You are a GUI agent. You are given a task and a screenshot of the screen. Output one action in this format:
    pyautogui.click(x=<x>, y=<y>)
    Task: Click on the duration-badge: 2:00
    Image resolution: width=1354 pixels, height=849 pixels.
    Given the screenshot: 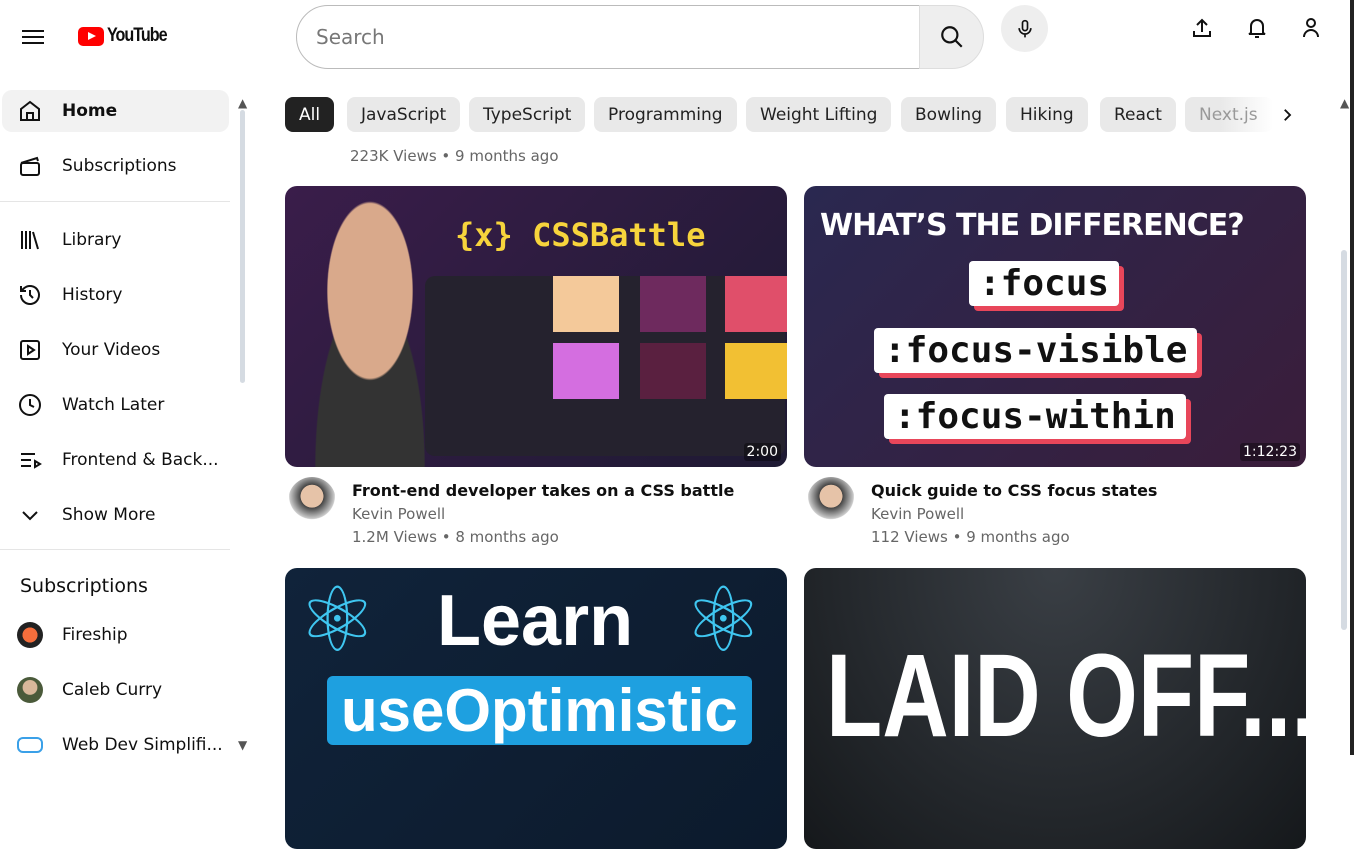 What is the action you would take?
    pyautogui.click(x=762, y=452)
    